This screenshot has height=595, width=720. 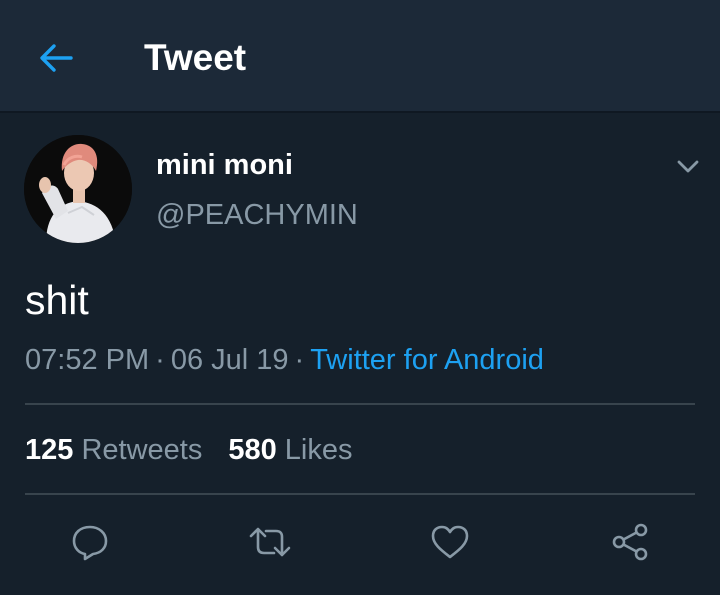 What do you see at coordinates (224, 165) in the screenshot?
I see `author-display-name: mini moni` at bounding box center [224, 165].